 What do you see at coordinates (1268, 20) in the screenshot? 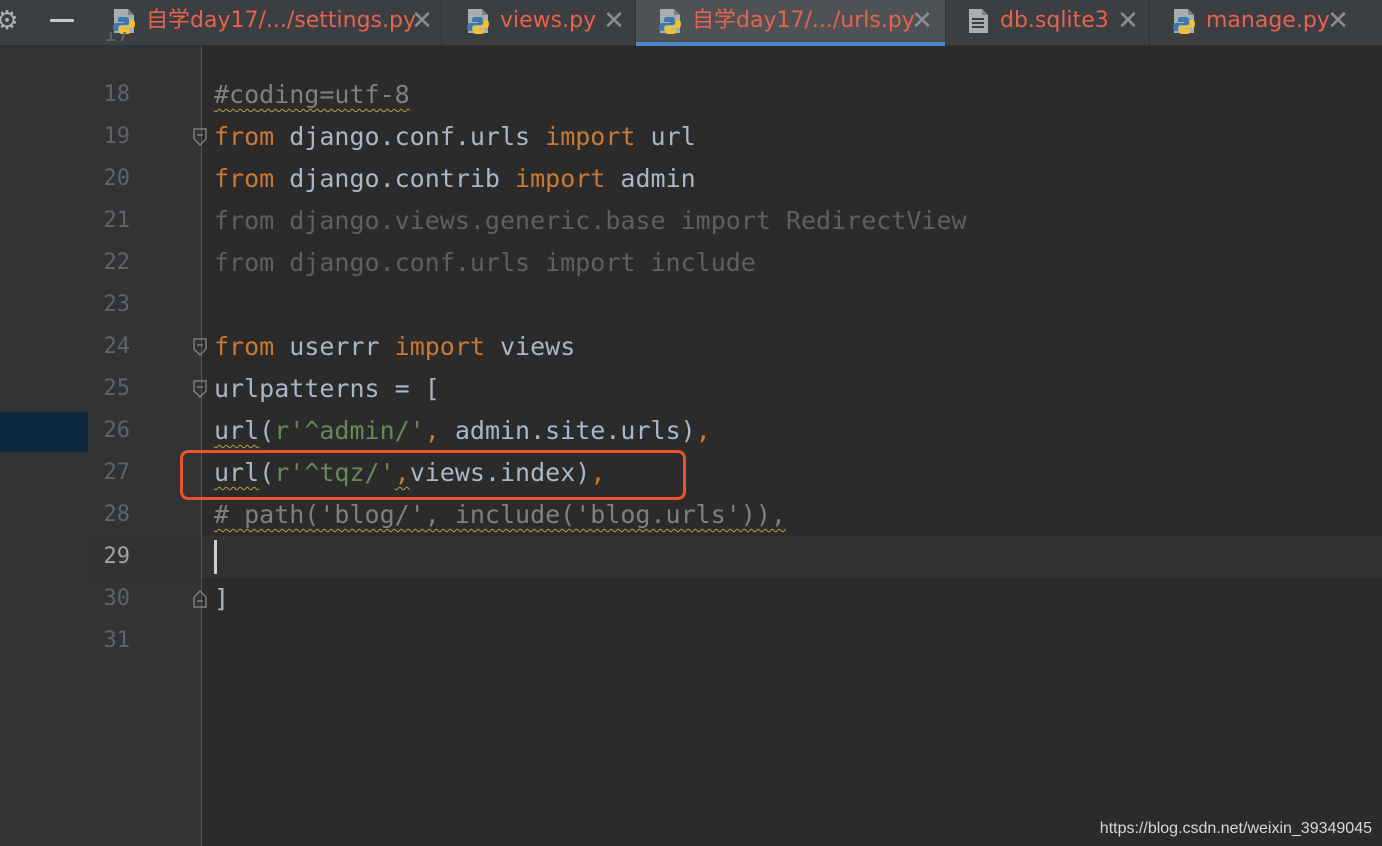
I see `tab-label: manage.py` at bounding box center [1268, 20].